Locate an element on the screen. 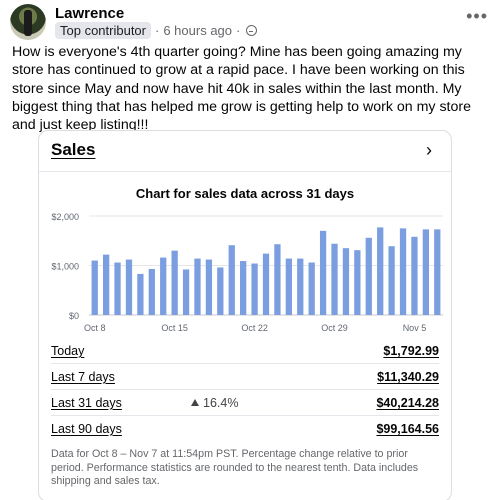 The height and width of the screenshot is (500, 500). row-value: $1,792.99 is located at coordinates (411, 351).